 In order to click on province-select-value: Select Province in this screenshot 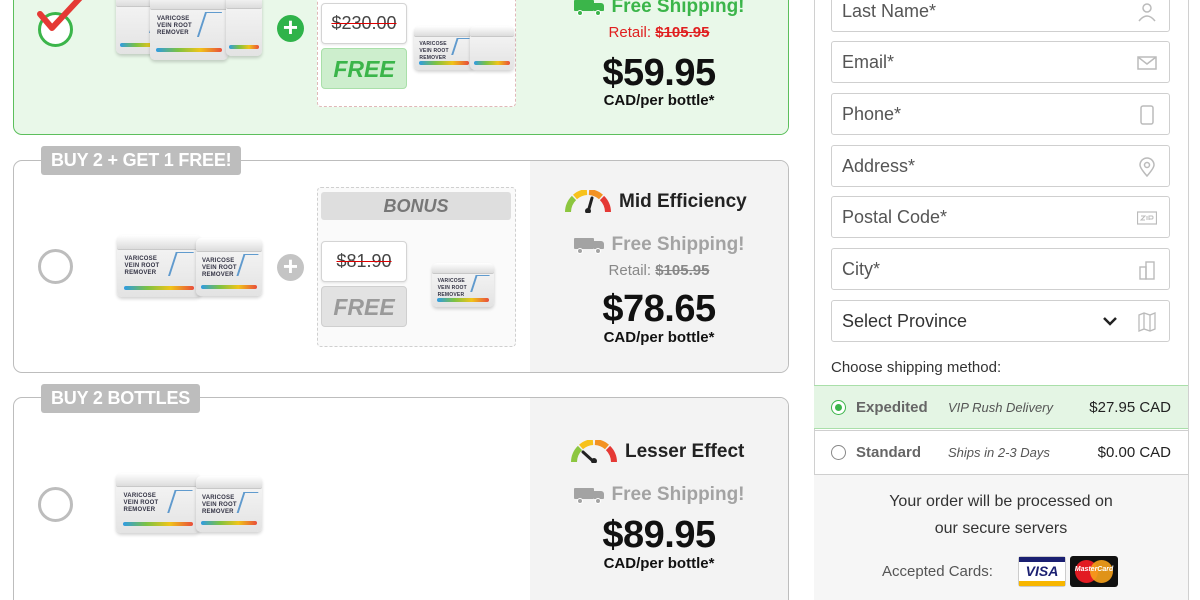, I will do `click(905, 321)`.